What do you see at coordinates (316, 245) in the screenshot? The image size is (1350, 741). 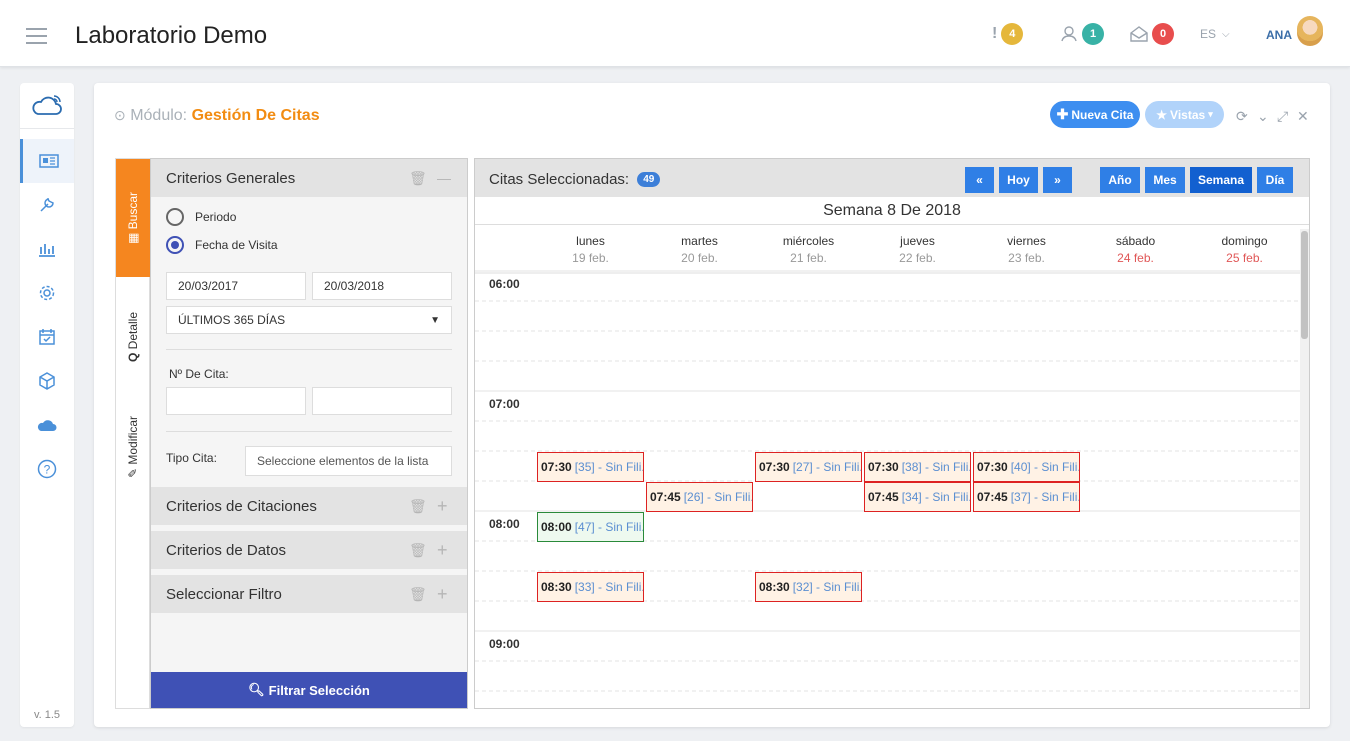 I see `radio-fecha-visita: Fecha de Visita` at bounding box center [316, 245].